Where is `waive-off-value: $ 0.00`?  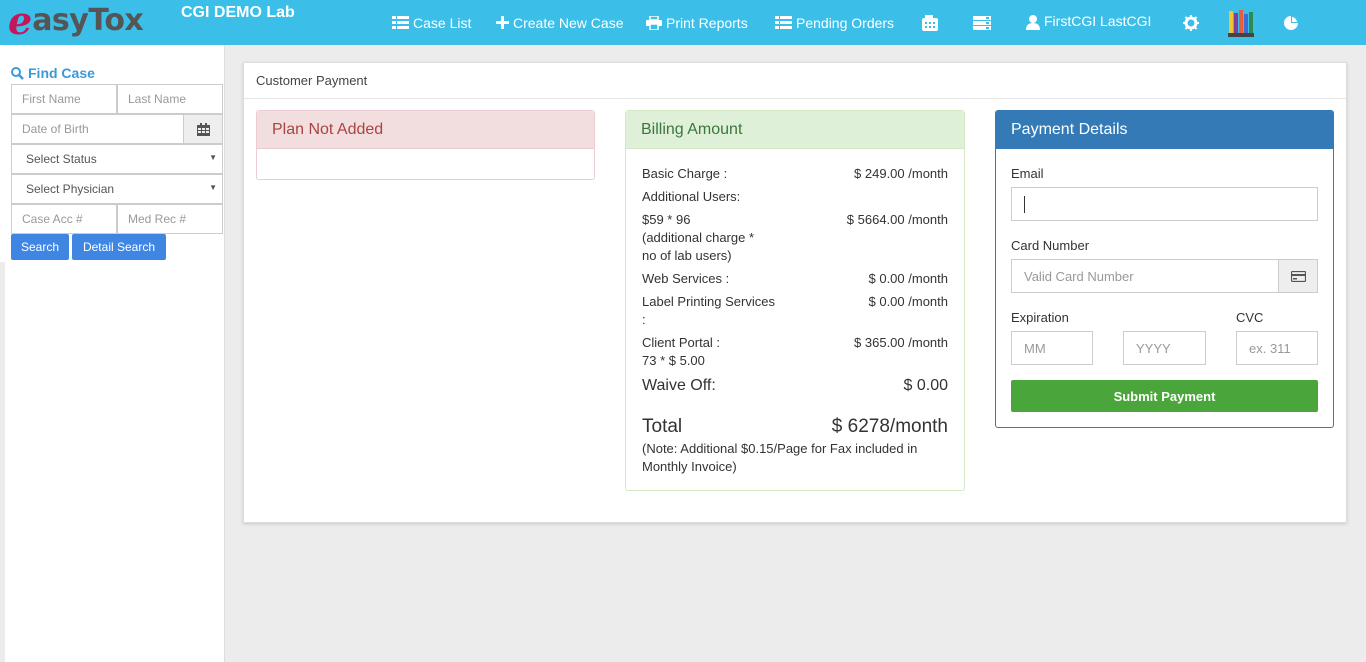
waive-off-value: $ 0.00 is located at coordinates (925, 385).